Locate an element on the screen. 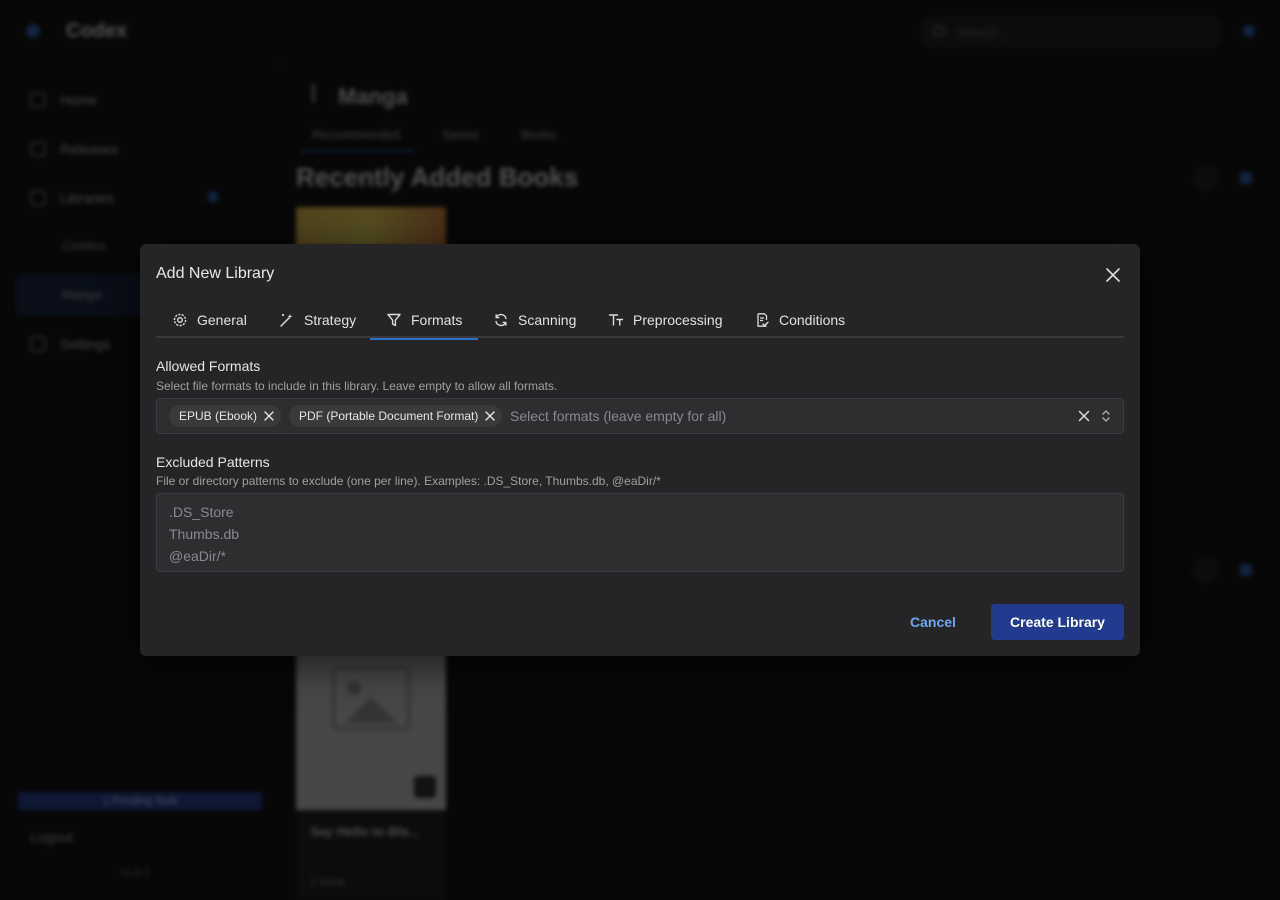  close-button is located at coordinates (1113, 275).